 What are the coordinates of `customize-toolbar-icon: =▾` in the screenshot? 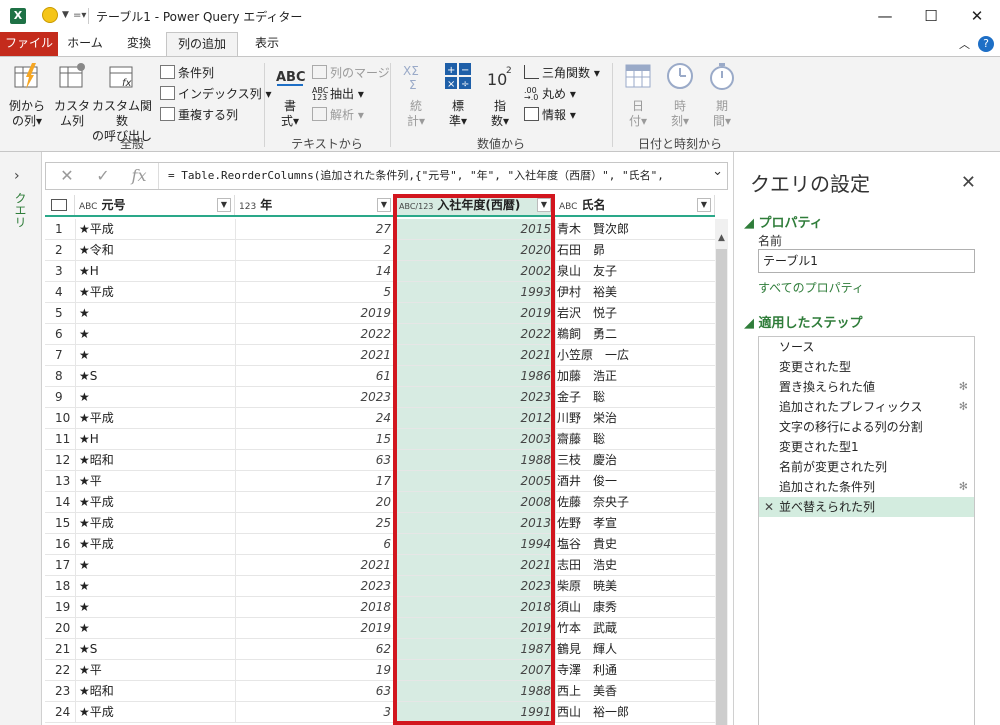 It's located at (79, 15).